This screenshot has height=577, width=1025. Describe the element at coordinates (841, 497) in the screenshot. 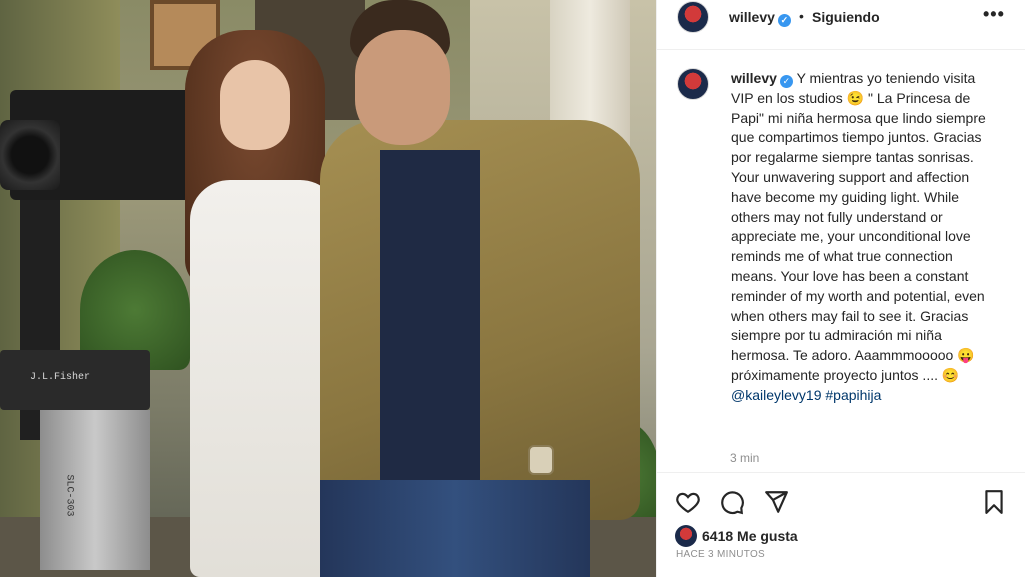

I see `action-bar` at that location.